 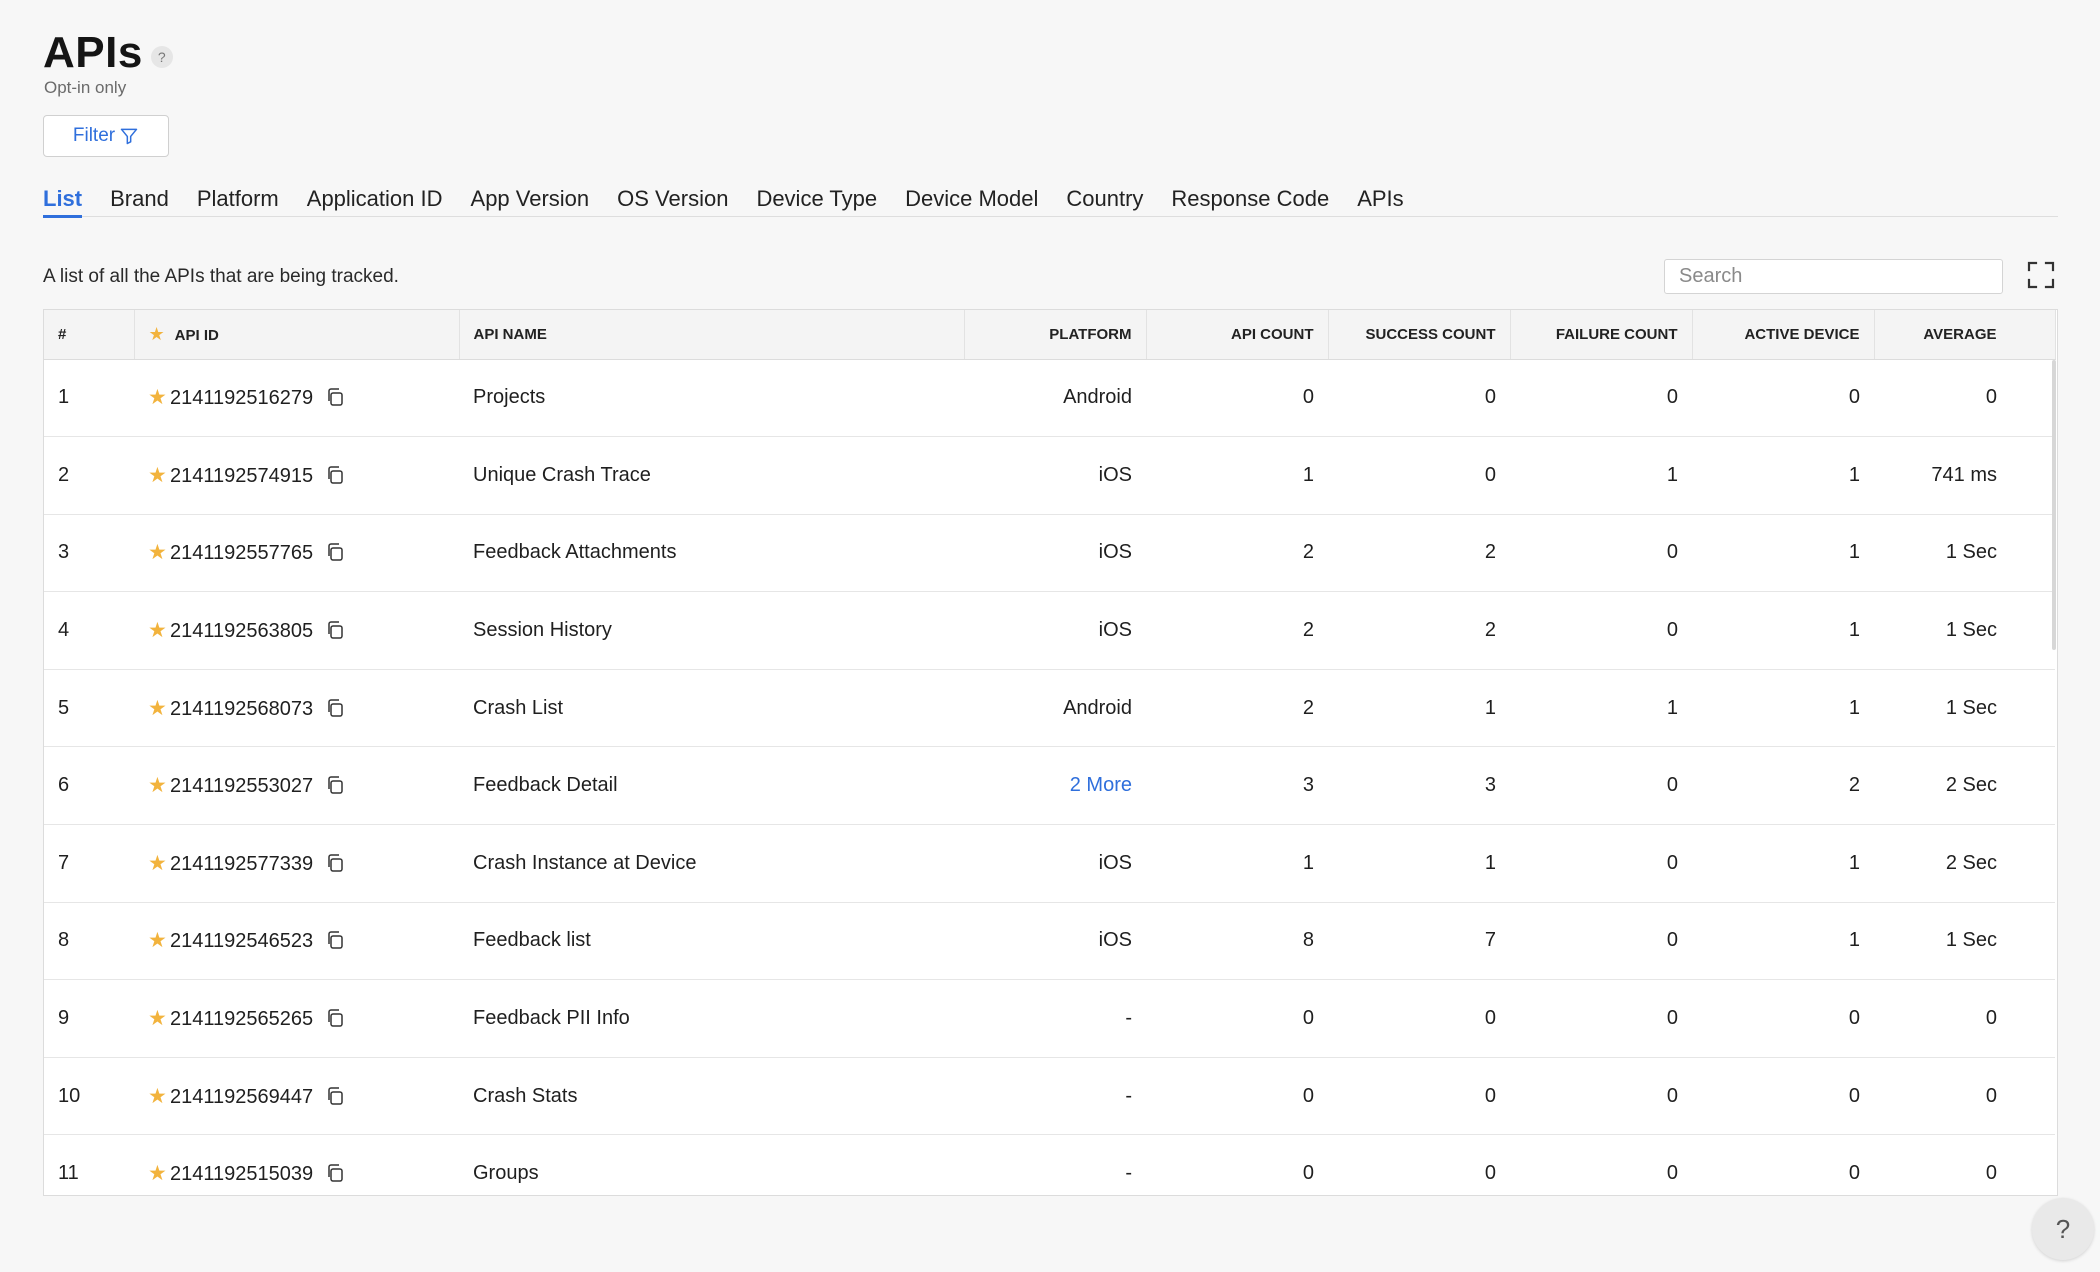 What do you see at coordinates (672, 200) in the screenshot?
I see `tab-os-version: OS Version` at bounding box center [672, 200].